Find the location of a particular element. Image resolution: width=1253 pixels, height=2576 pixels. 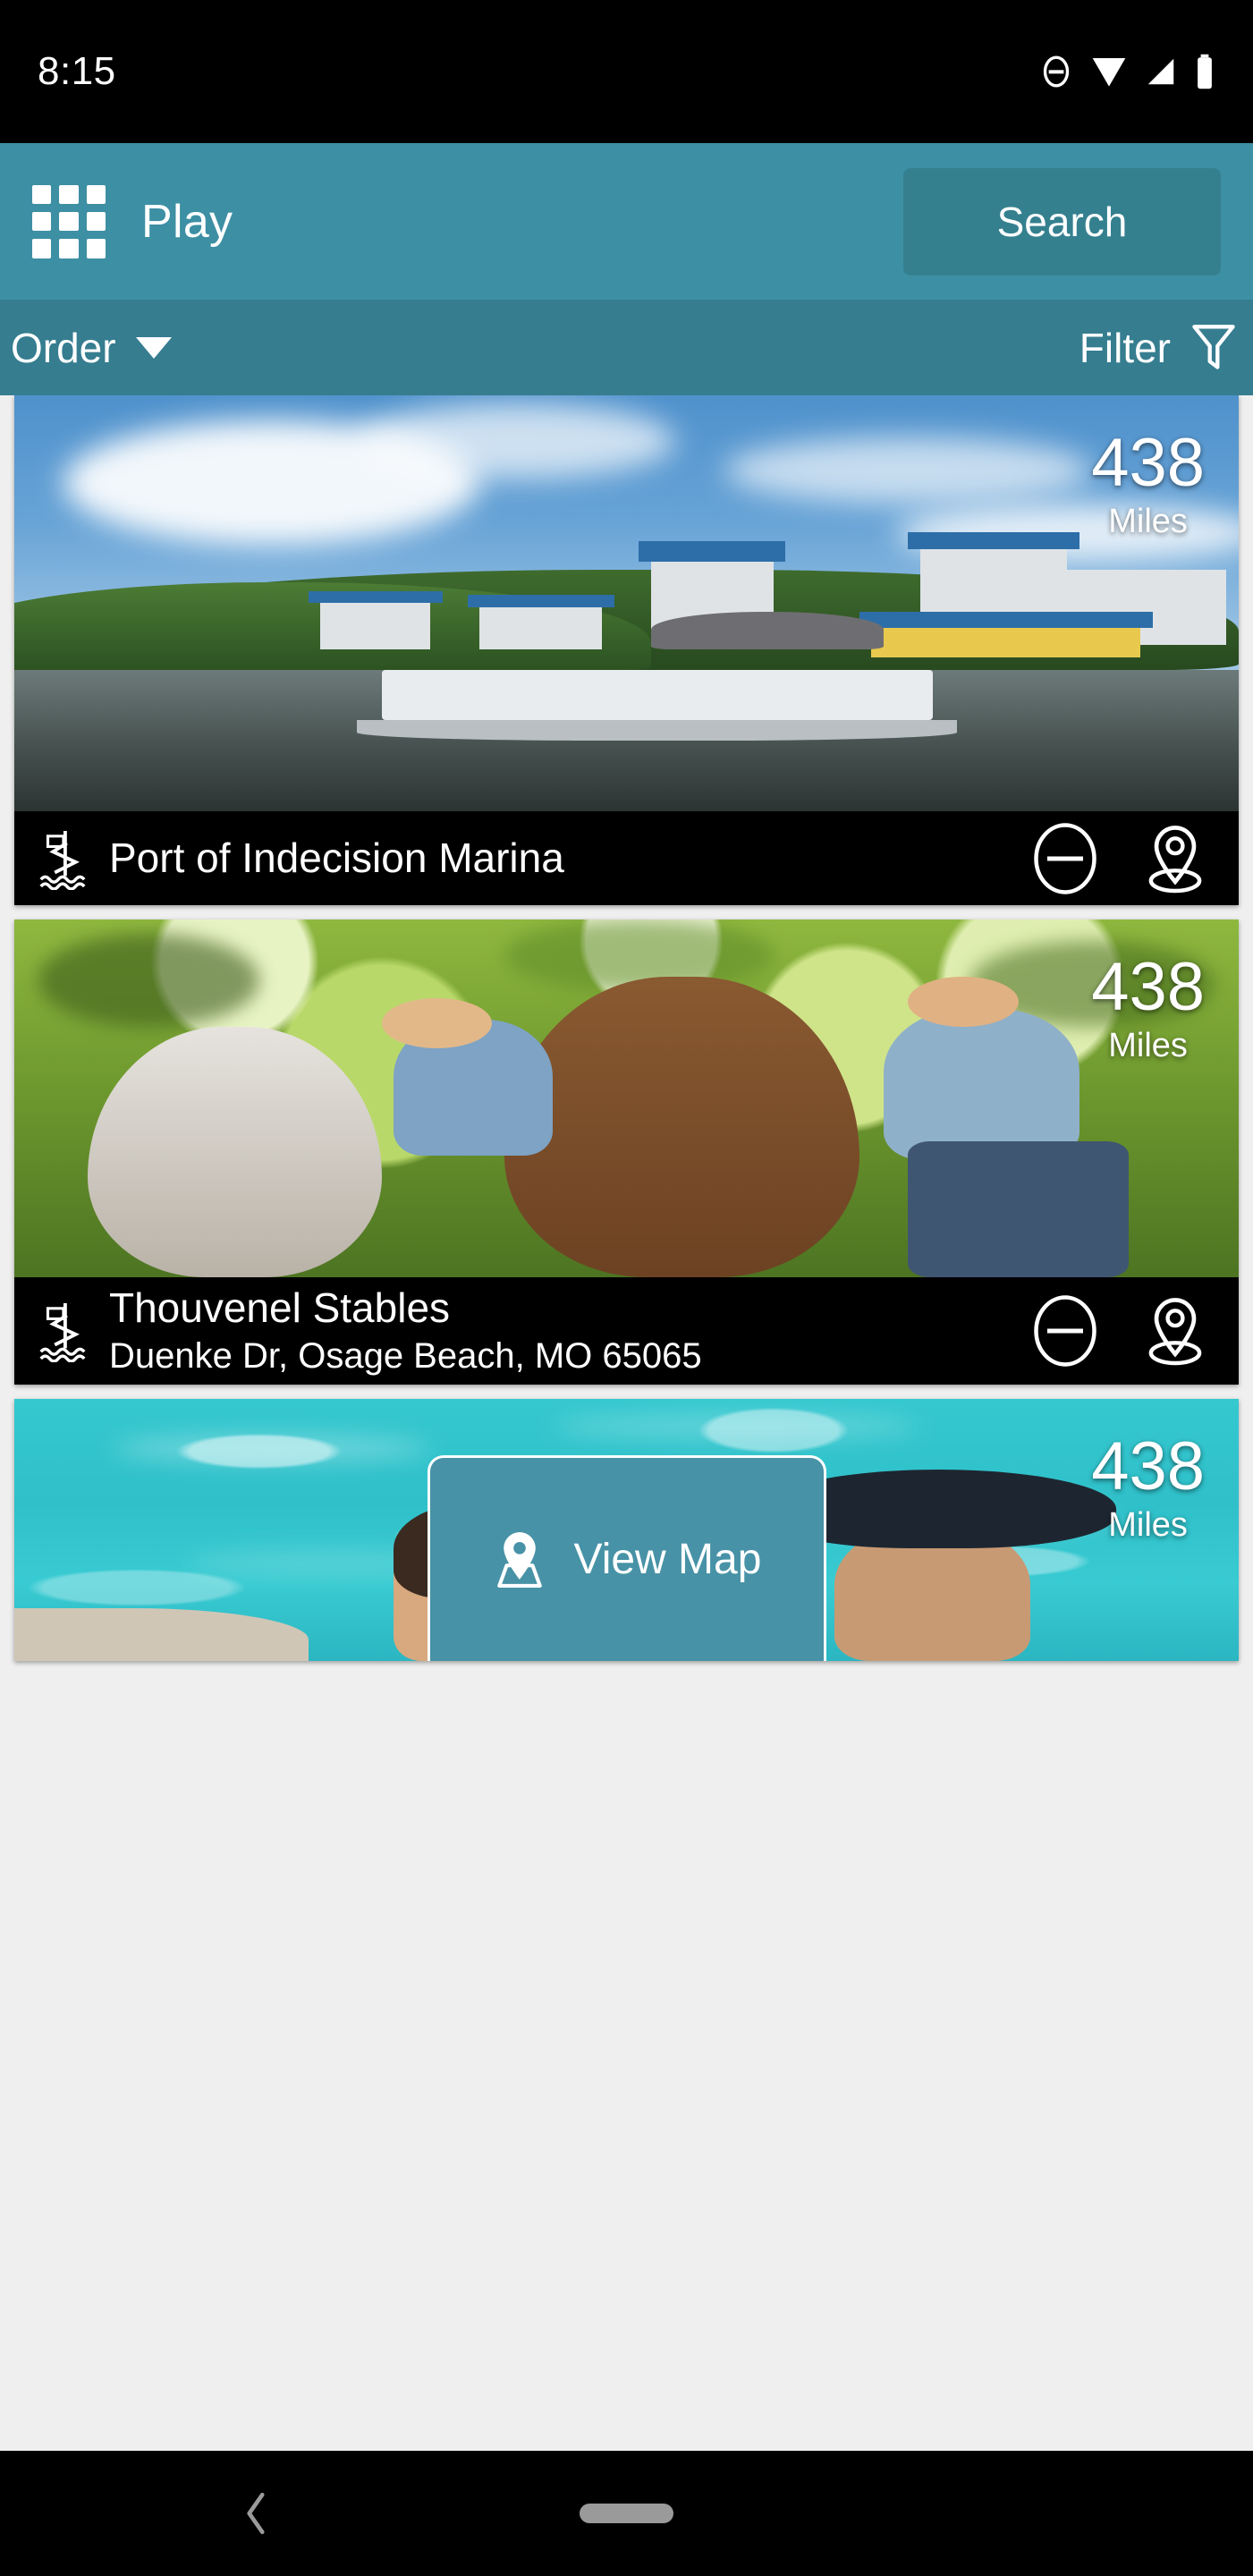

status-bar: 8:15 is located at coordinates (626, 71).